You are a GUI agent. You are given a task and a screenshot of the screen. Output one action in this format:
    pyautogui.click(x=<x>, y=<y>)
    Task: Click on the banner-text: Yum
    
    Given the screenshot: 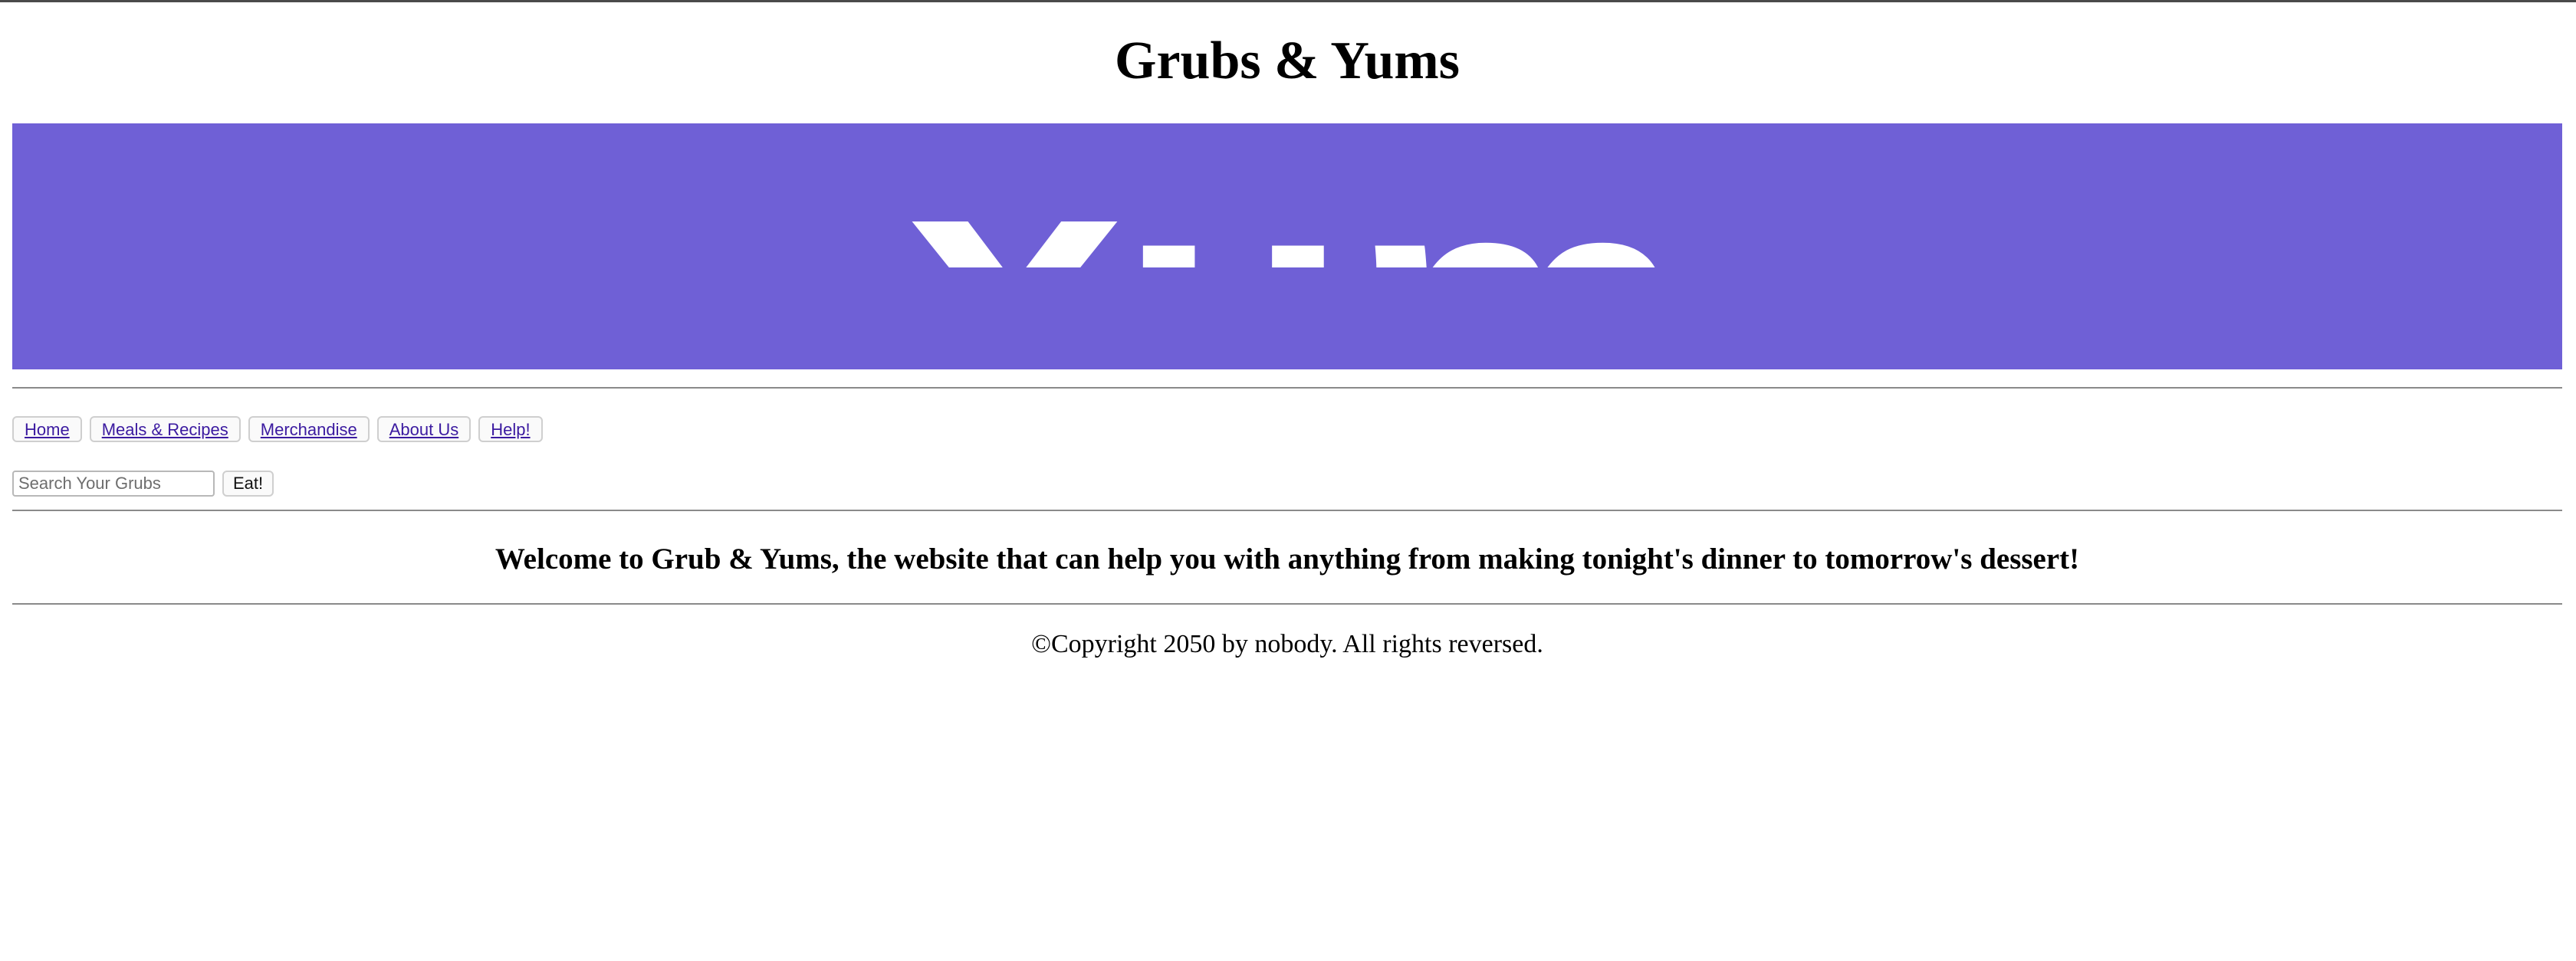 What is the action you would take?
    pyautogui.click(x=1287, y=254)
    